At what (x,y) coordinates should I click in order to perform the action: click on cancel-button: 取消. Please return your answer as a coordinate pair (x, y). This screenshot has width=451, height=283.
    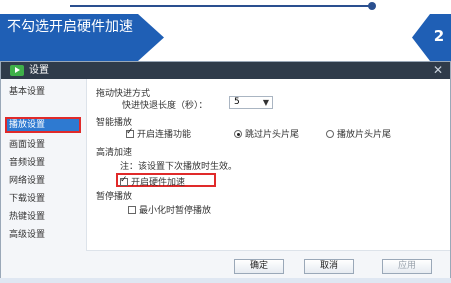
    Looking at the image, I should click on (329, 266).